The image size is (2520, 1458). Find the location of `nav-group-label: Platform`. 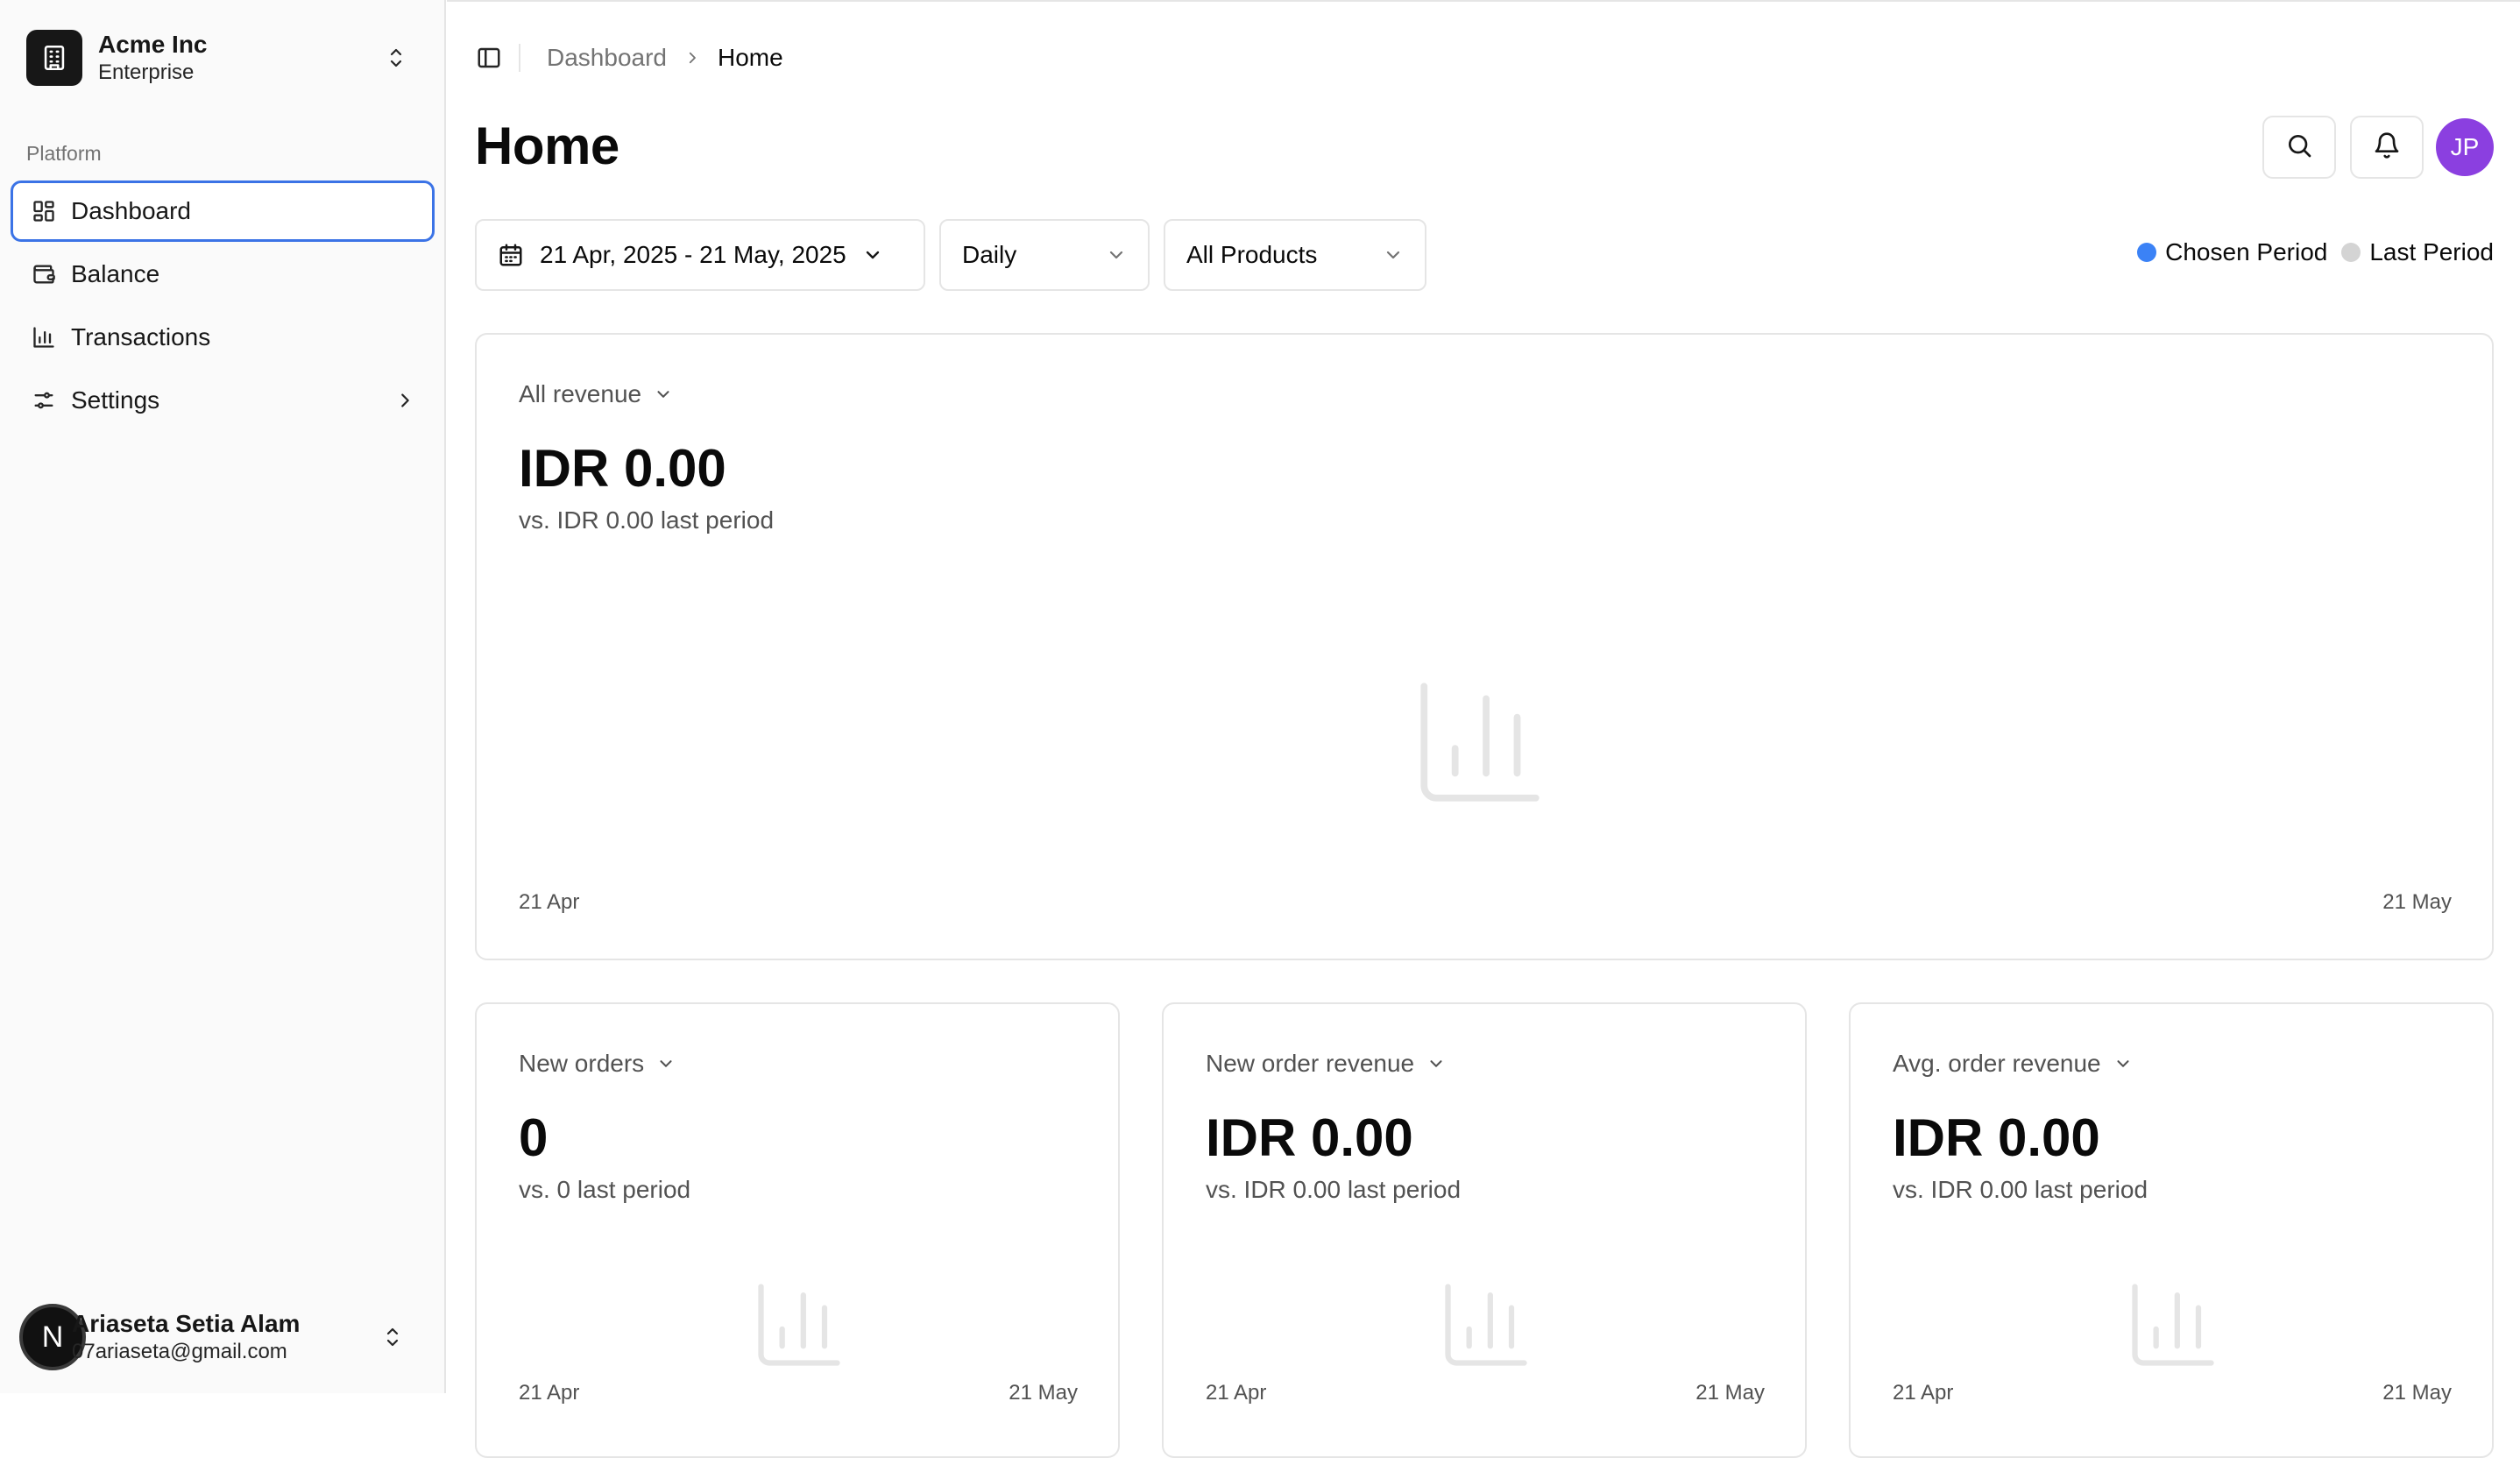

nav-group-label: Platform is located at coordinates (64, 153).